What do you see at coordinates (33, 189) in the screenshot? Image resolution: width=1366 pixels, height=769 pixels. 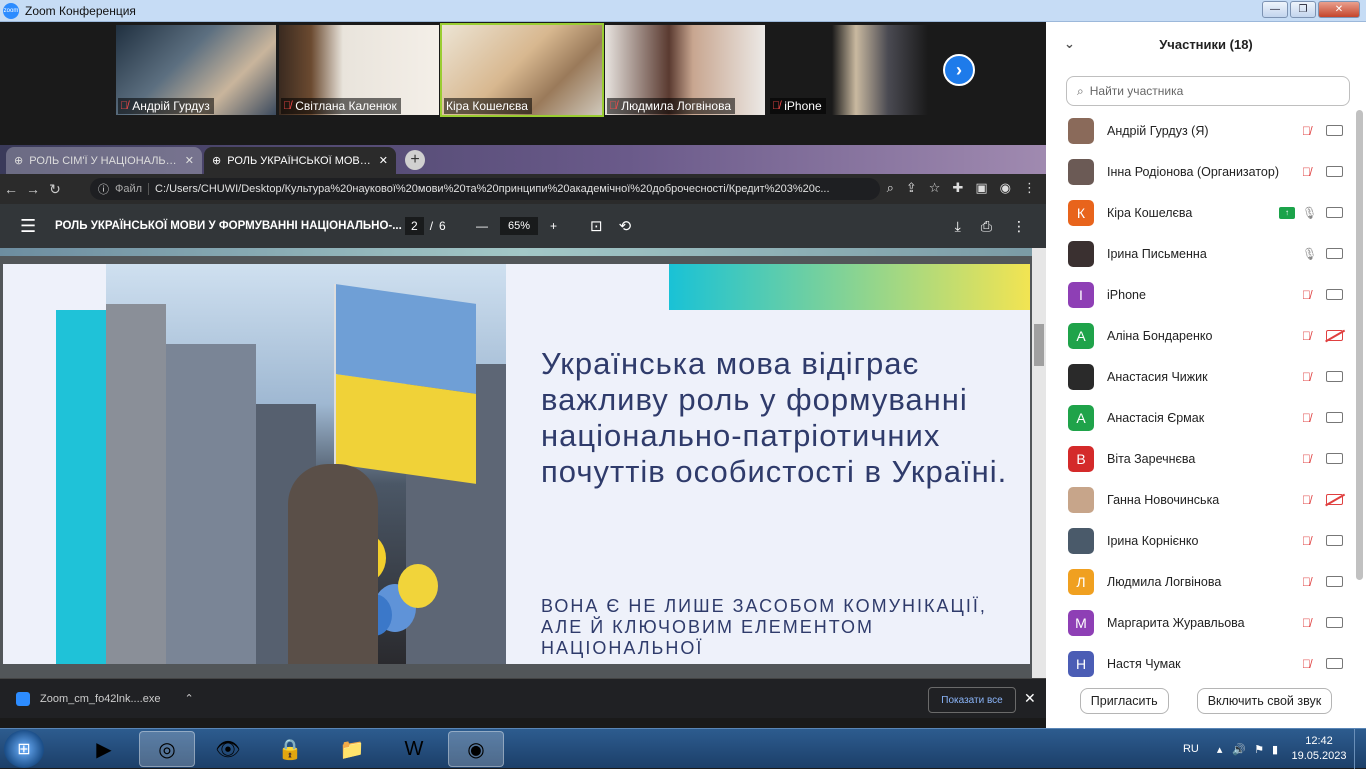 I see `forward-icon: →` at bounding box center [33, 189].